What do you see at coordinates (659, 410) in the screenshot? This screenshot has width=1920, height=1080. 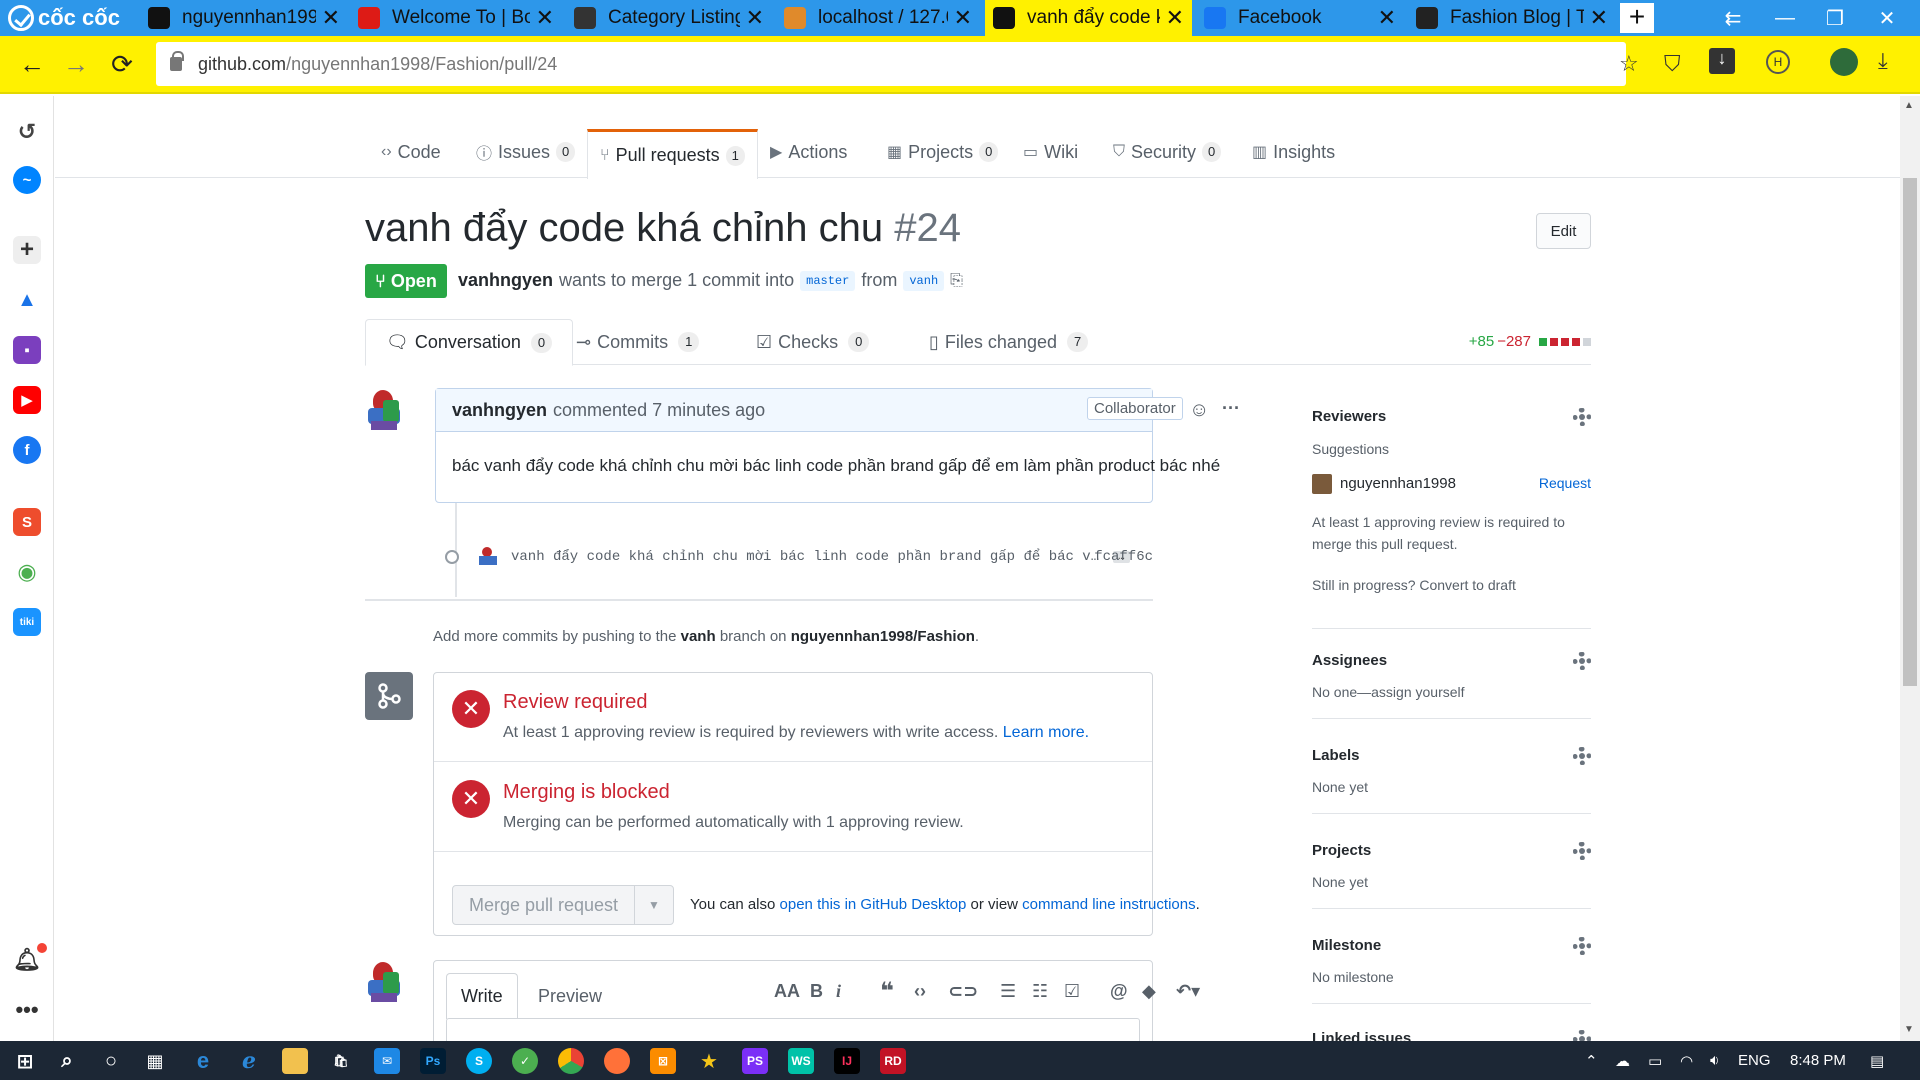 I see `comment-time: commented 7 minutes ago` at bounding box center [659, 410].